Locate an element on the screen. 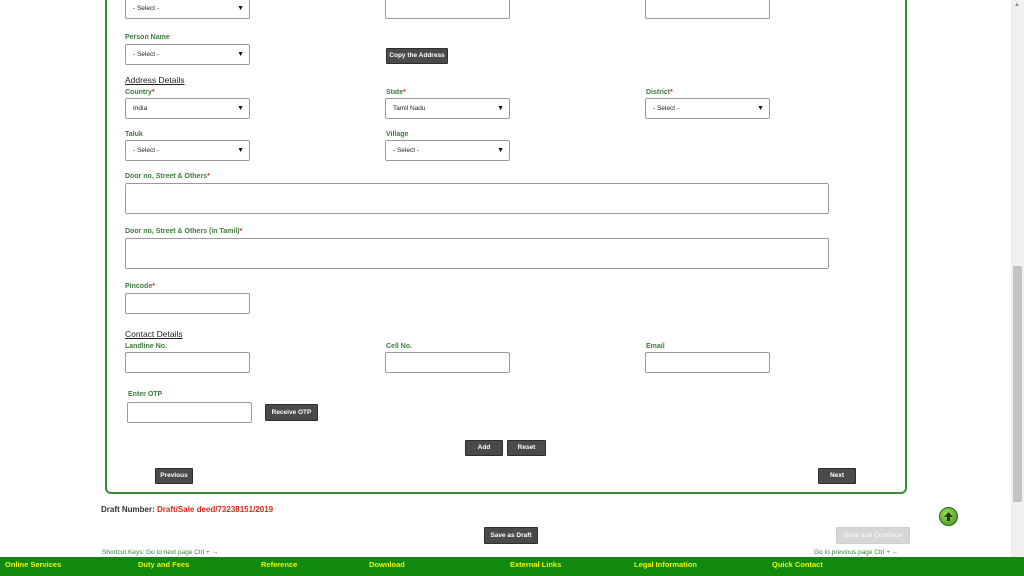  otp-label: Enter OTP is located at coordinates (145, 394).